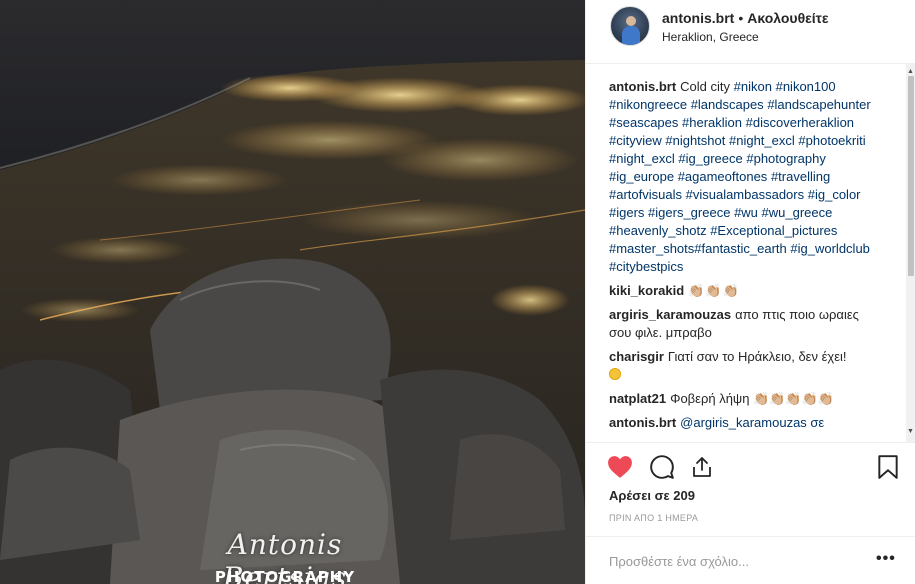 The height and width of the screenshot is (584, 915). Describe the element at coordinates (806, 86) in the screenshot. I see `hashtag-link: #nikon100` at that location.